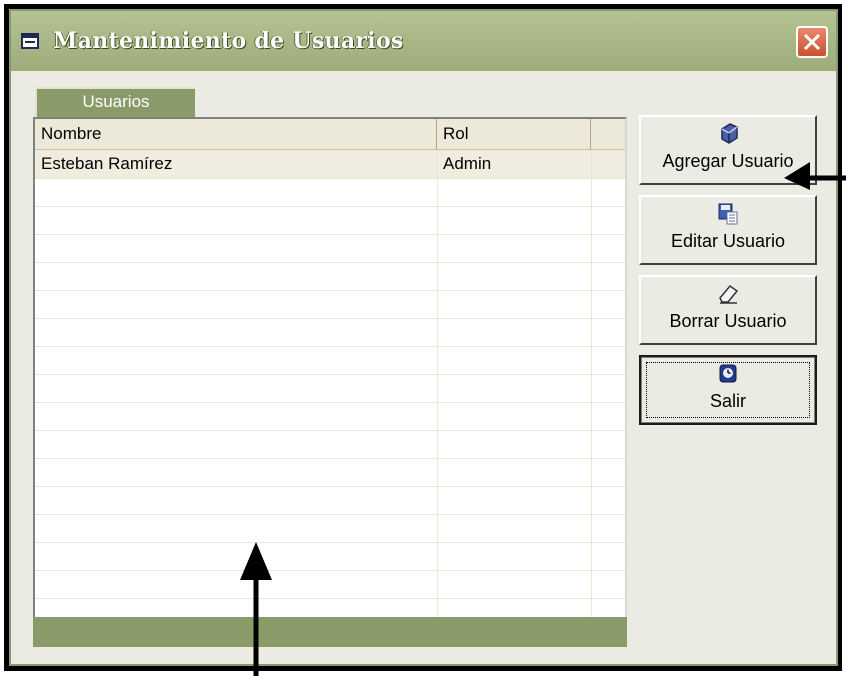  Describe the element at coordinates (330, 632) in the screenshot. I see `status-bar` at that location.